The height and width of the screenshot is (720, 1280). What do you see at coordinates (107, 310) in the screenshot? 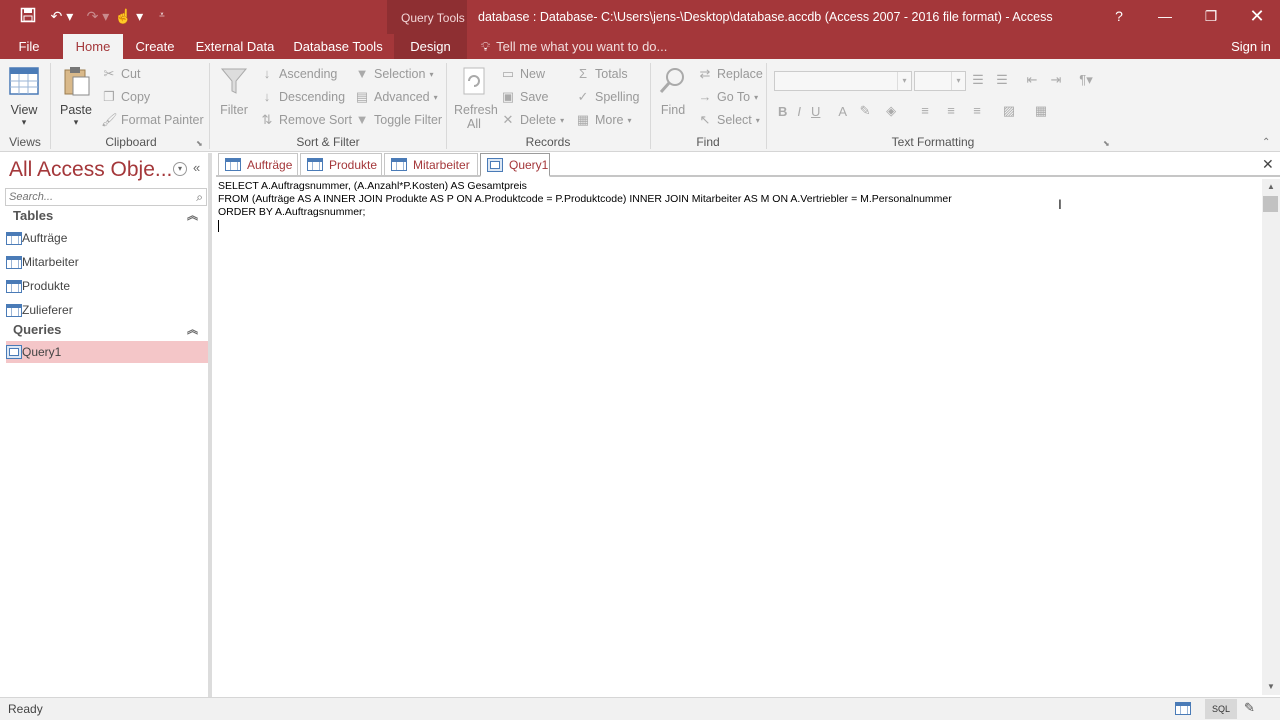
I see `nav-item-zulieferer: Zulieferer` at bounding box center [107, 310].